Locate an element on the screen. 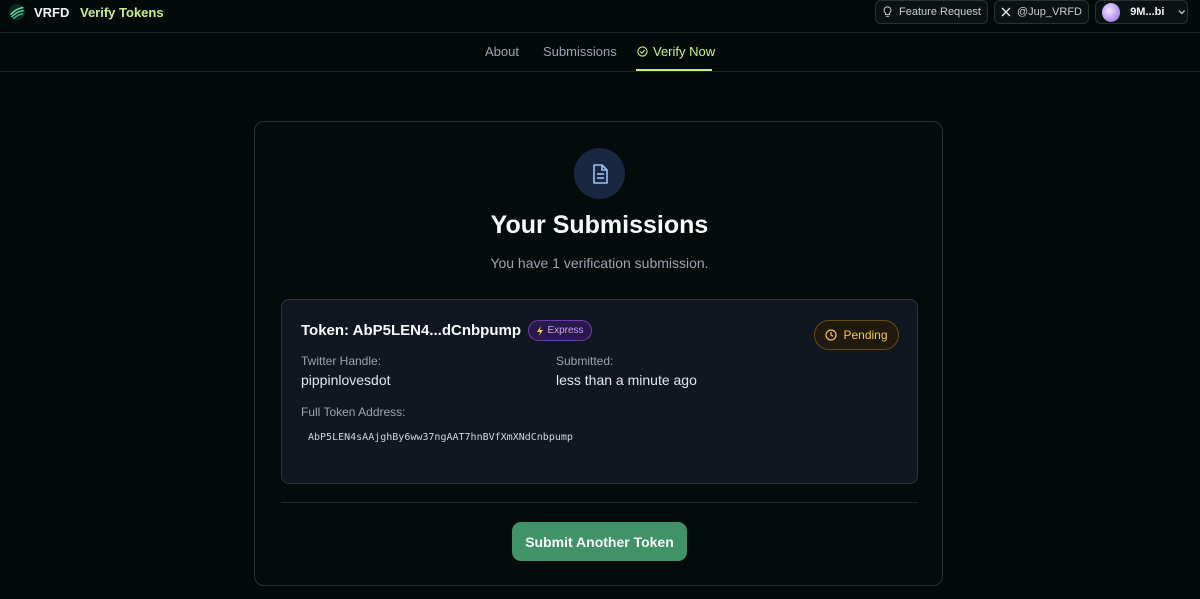 This screenshot has height=599, width=1200. chevron-down-icon is located at coordinates (1182, 12).